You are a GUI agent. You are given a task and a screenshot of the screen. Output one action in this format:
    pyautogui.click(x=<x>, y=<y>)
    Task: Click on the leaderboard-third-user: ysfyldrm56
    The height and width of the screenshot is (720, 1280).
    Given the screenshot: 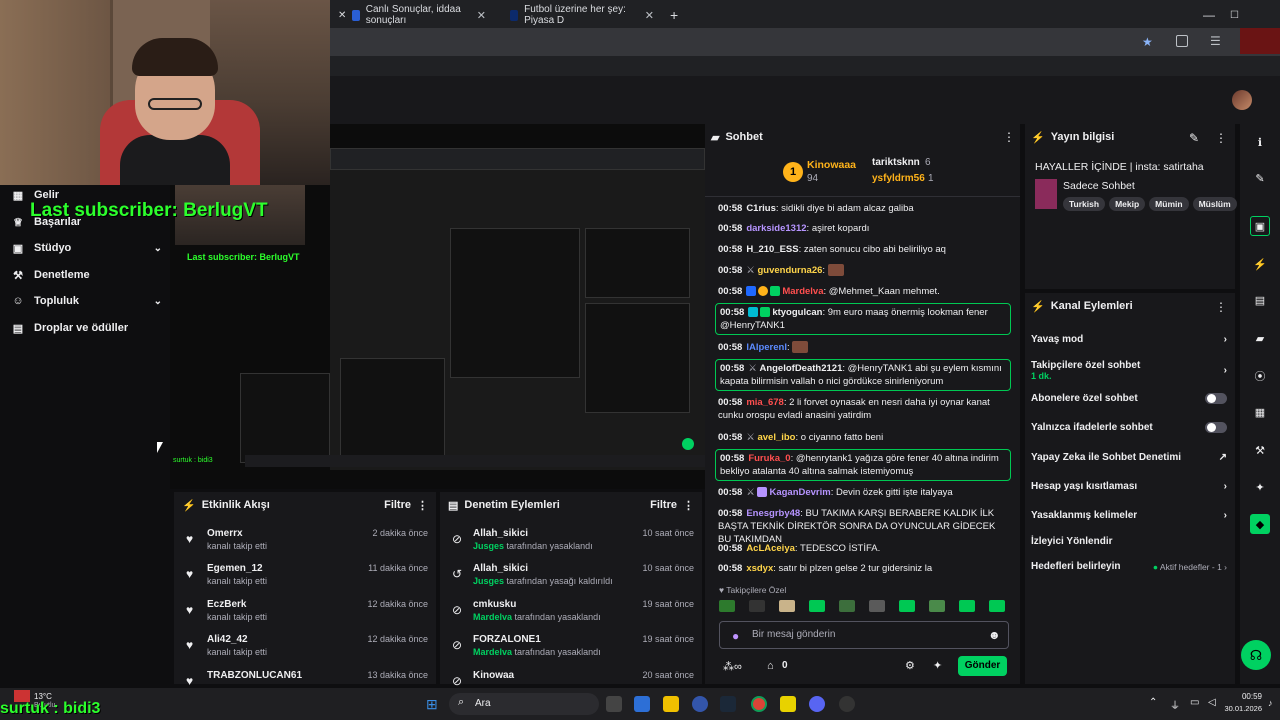 What is the action you would take?
    pyautogui.click(x=898, y=178)
    